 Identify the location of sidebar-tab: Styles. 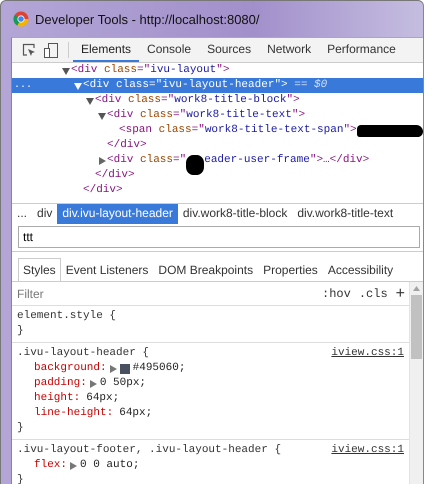
(39, 269).